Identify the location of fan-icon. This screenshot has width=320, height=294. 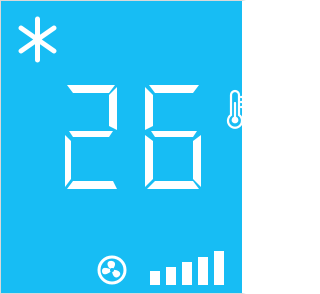
(112, 270).